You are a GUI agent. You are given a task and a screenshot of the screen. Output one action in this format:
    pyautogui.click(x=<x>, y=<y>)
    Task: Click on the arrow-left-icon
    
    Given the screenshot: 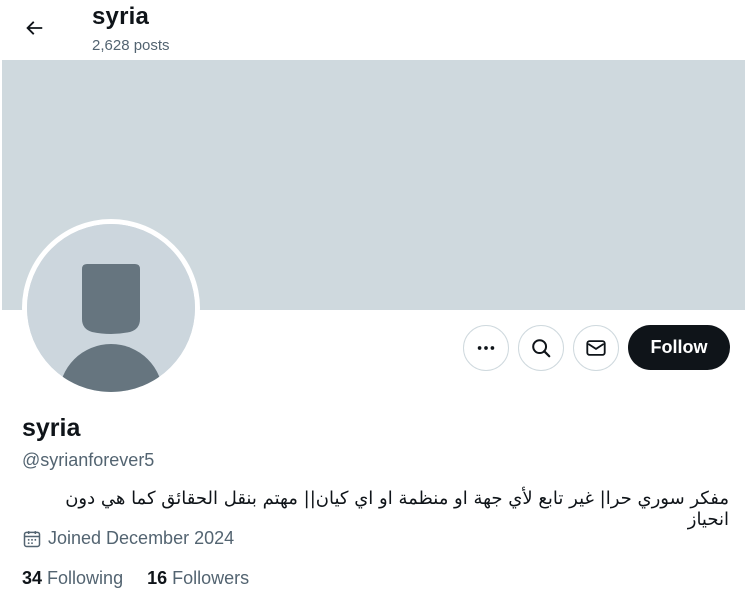 What is the action you would take?
    pyautogui.click(x=34, y=28)
    